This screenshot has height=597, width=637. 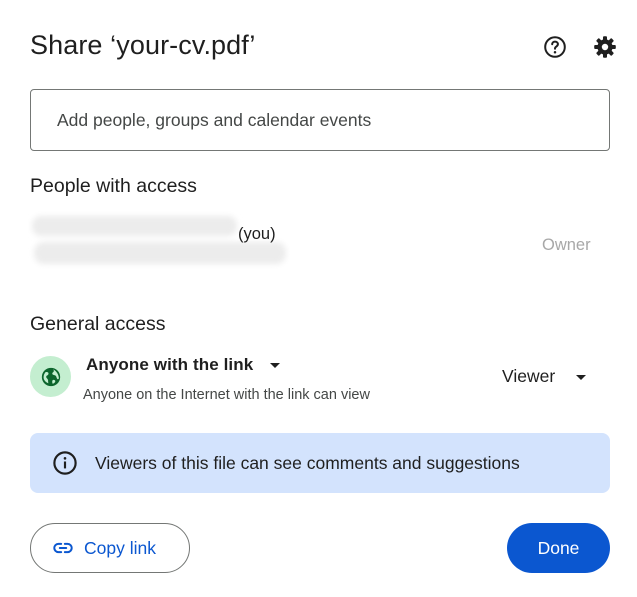 What do you see at coordinates (65, 463) in the screenshot?
I see `info-icon` at bounding box center [65, 463].